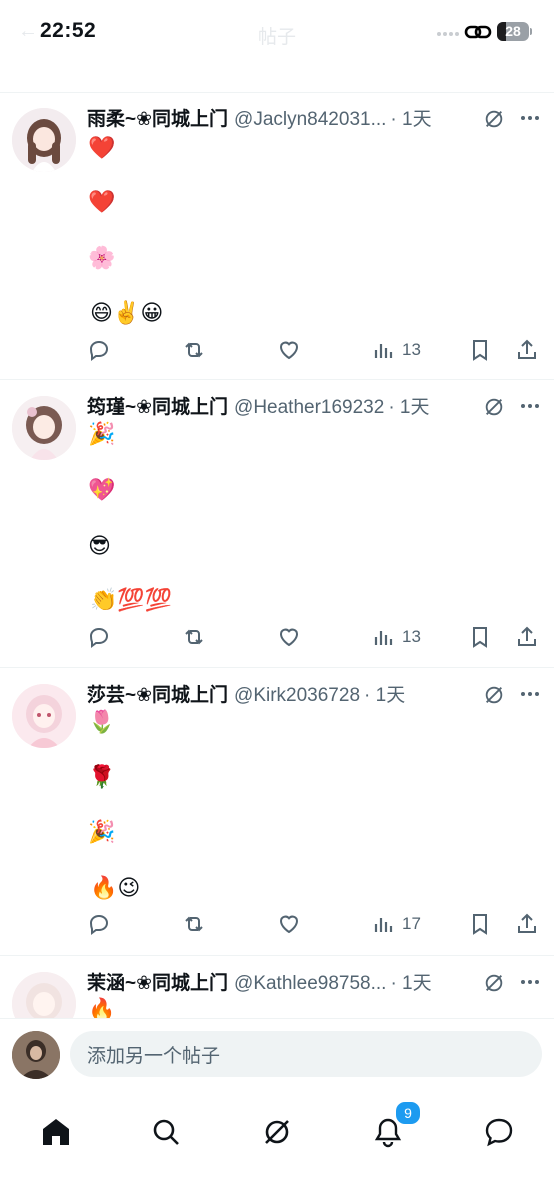  I want to click on post: 茉涵~❀同城上门 @Kathlee98758... · 1天 🔥, so click(277, 993).